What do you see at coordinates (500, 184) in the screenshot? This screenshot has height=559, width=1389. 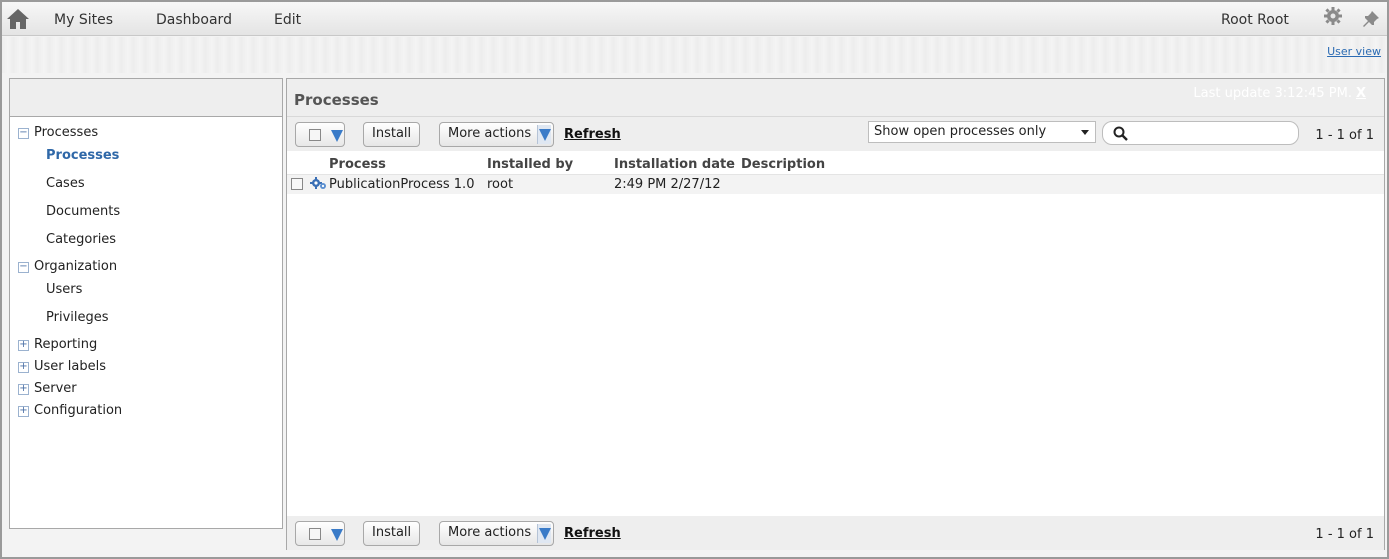 I see `cell-installed-by: root` at bounding box center [500, 184].